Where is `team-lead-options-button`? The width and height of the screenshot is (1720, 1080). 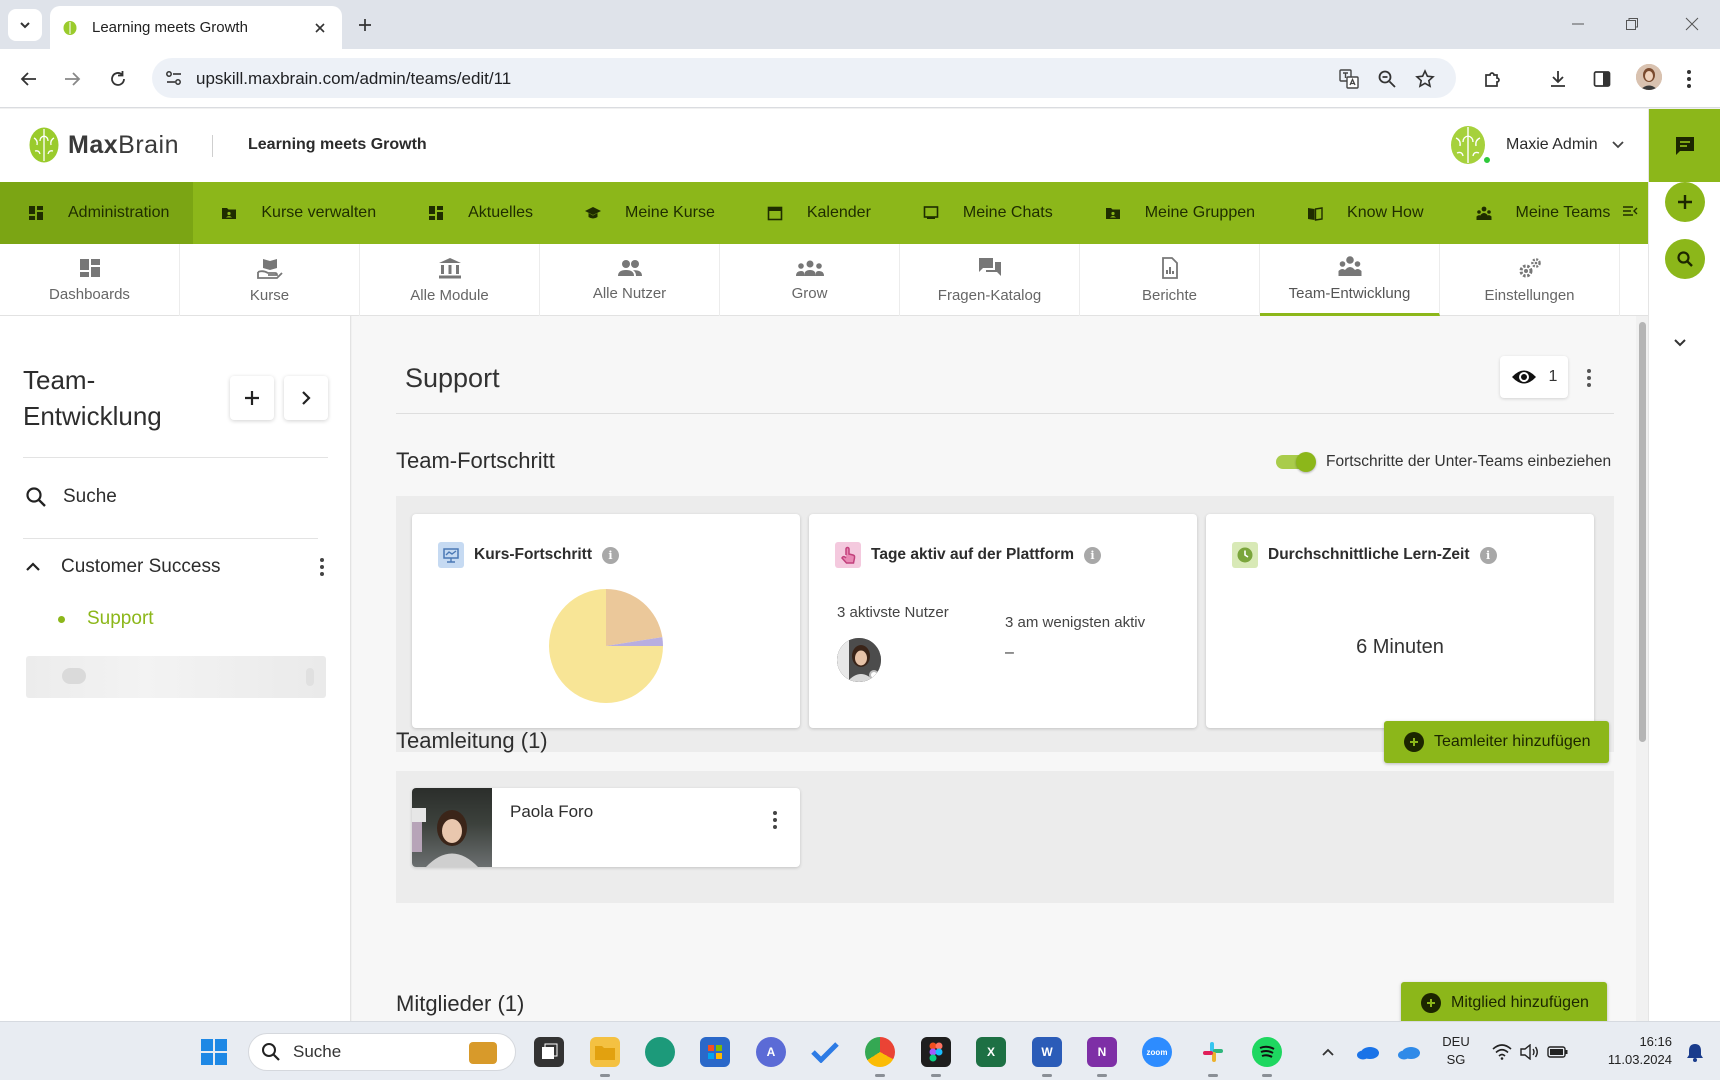
team-lead-options-button is located at coordinates (775, 820).